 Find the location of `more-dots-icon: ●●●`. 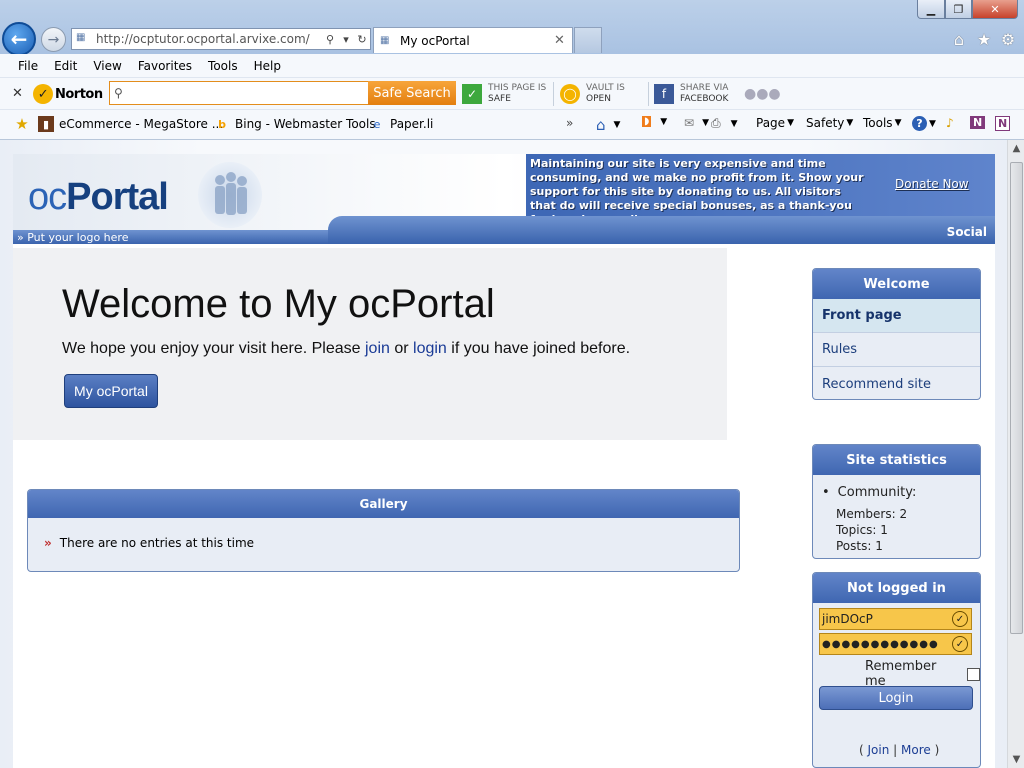

more-dots-icon: ●●● is located at coordinates (762, 94).